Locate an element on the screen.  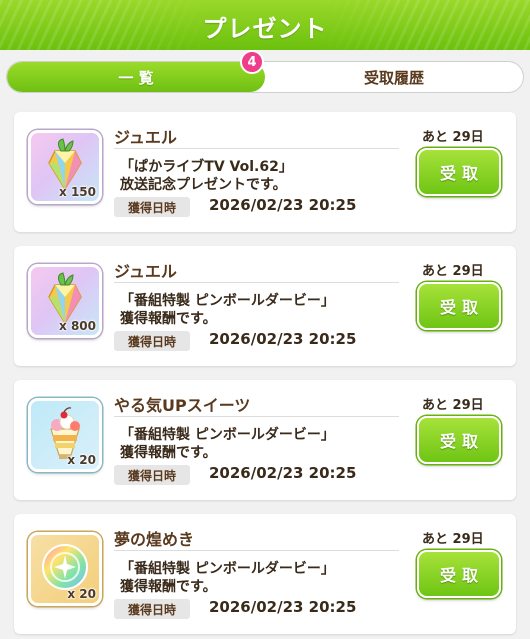
item-description: 「ぱかライブTV Vol.62」 放送記念プレゼントです。 is located at coordinates (206, 176).